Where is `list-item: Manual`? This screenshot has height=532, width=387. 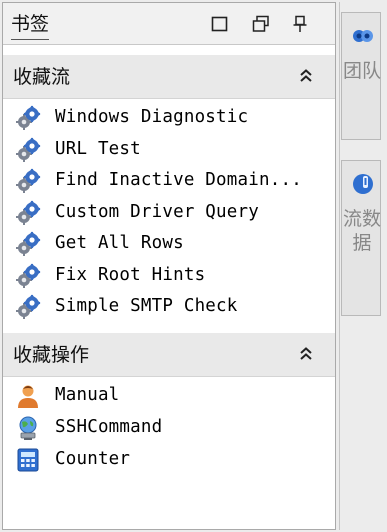
list-item: Manual is located at coordinates (169, 395).